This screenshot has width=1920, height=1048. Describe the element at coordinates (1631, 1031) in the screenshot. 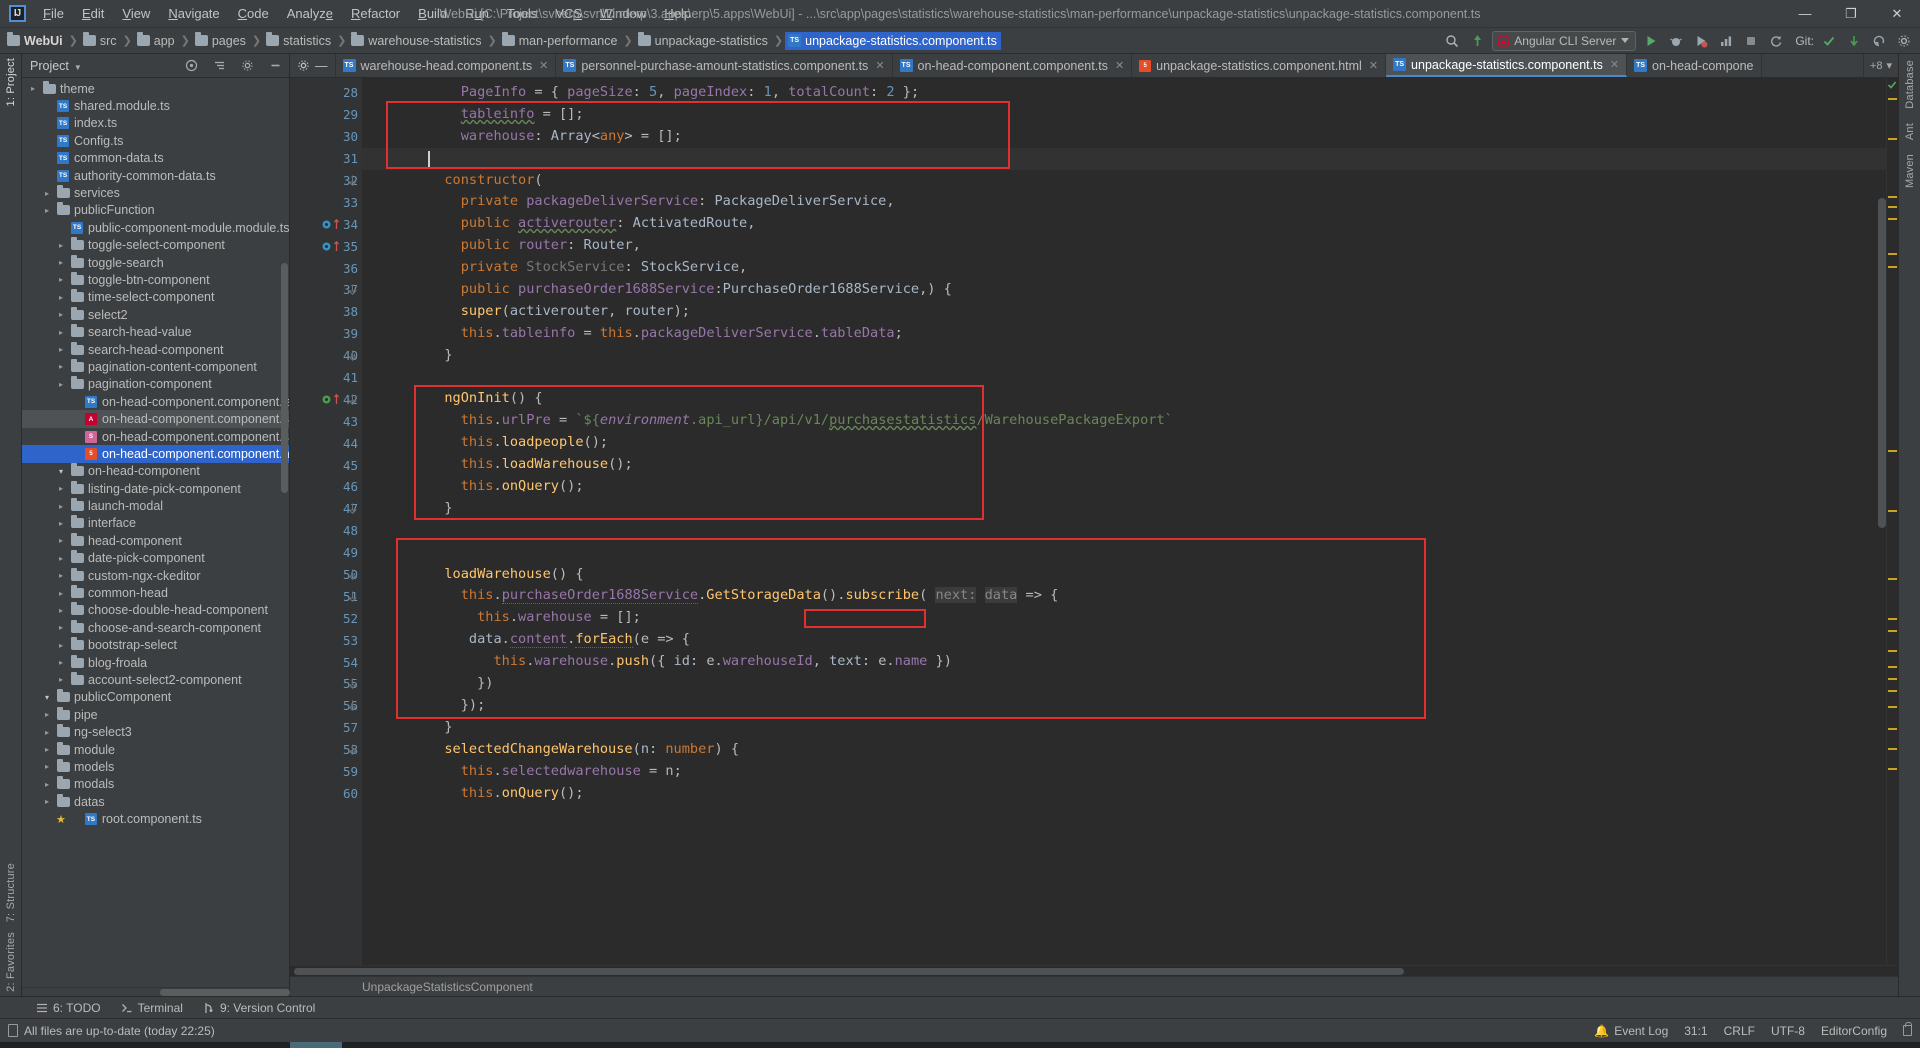

I see `event-log-button: 🔔 Event Log` at that location.